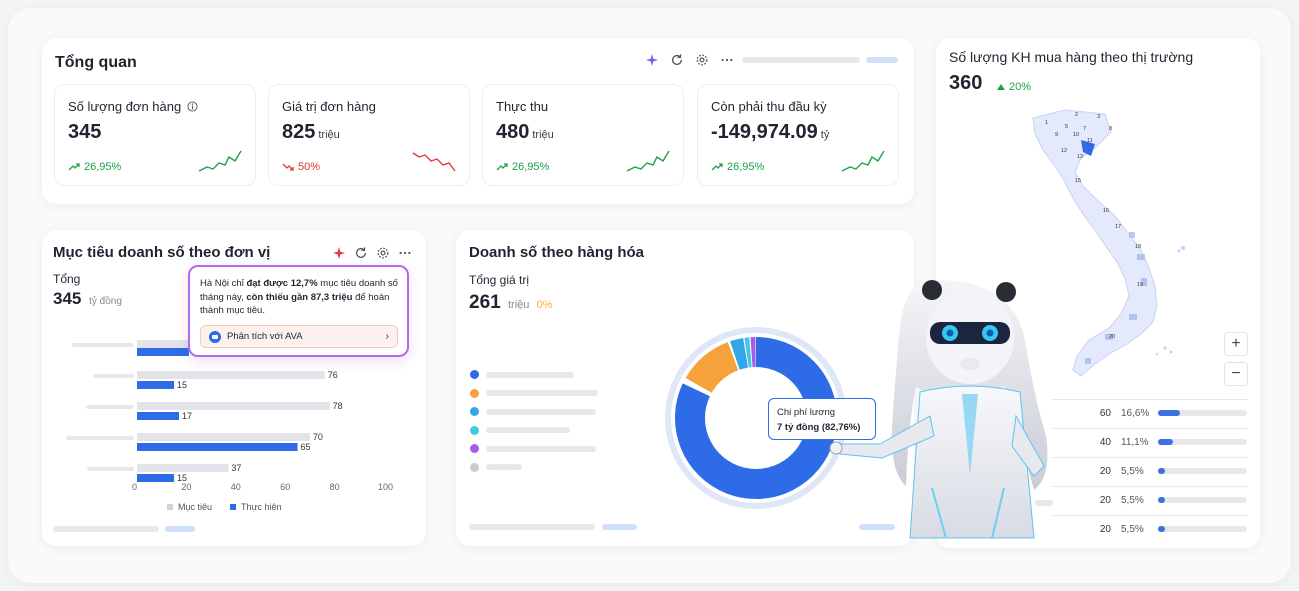  Describe the element at coordinates (170, 507) in the screenshot. I see `legend-target-swatch` at that location.